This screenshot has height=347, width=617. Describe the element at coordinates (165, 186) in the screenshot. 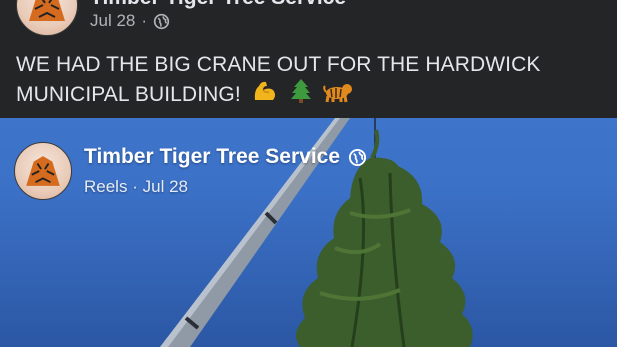

I see `reel-date: Jul 28` at that location.